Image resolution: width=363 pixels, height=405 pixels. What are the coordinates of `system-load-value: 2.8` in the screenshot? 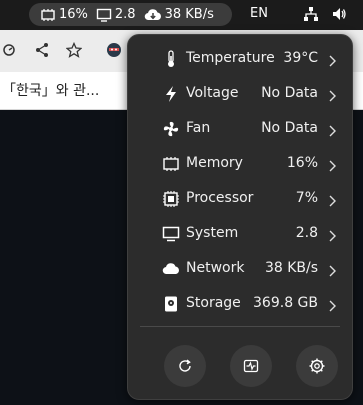 It's located at (125, 14).